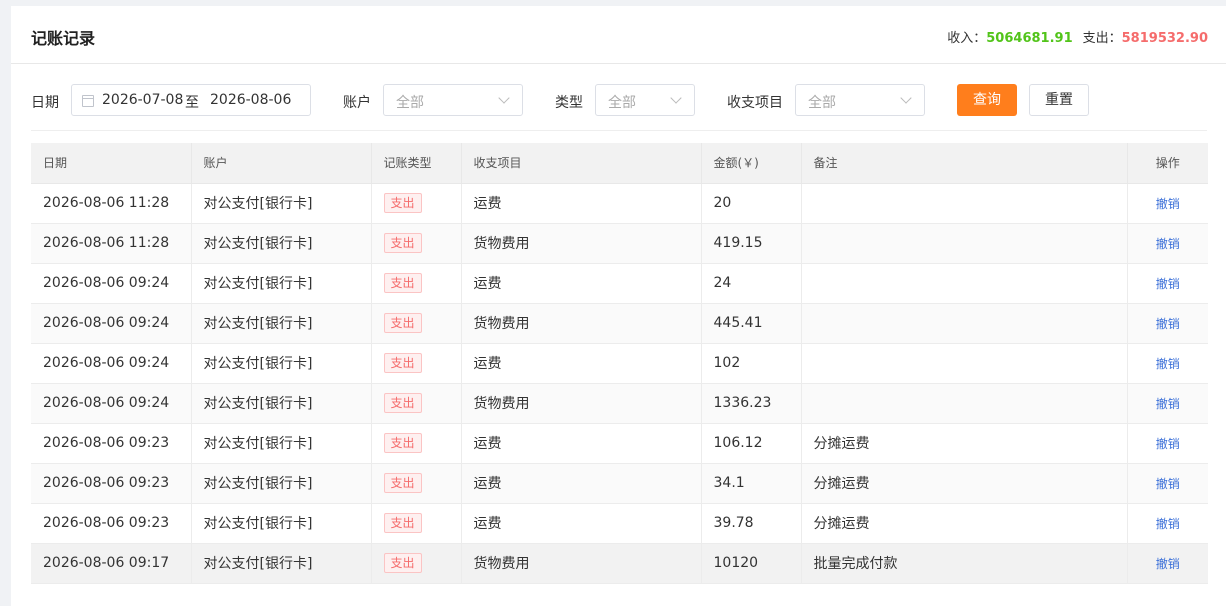  What do you see at coordinates (142, 100) in the screenshot?
I see `date-start-input: 2026-07-08` at bounding box center [142, 100].